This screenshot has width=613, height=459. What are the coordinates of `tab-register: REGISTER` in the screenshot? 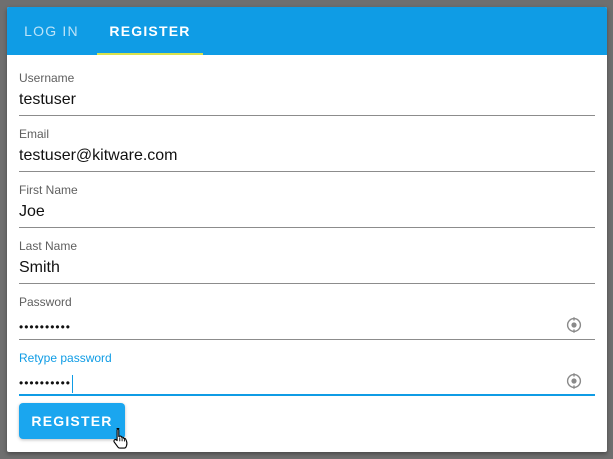 It's located at (150, 31).